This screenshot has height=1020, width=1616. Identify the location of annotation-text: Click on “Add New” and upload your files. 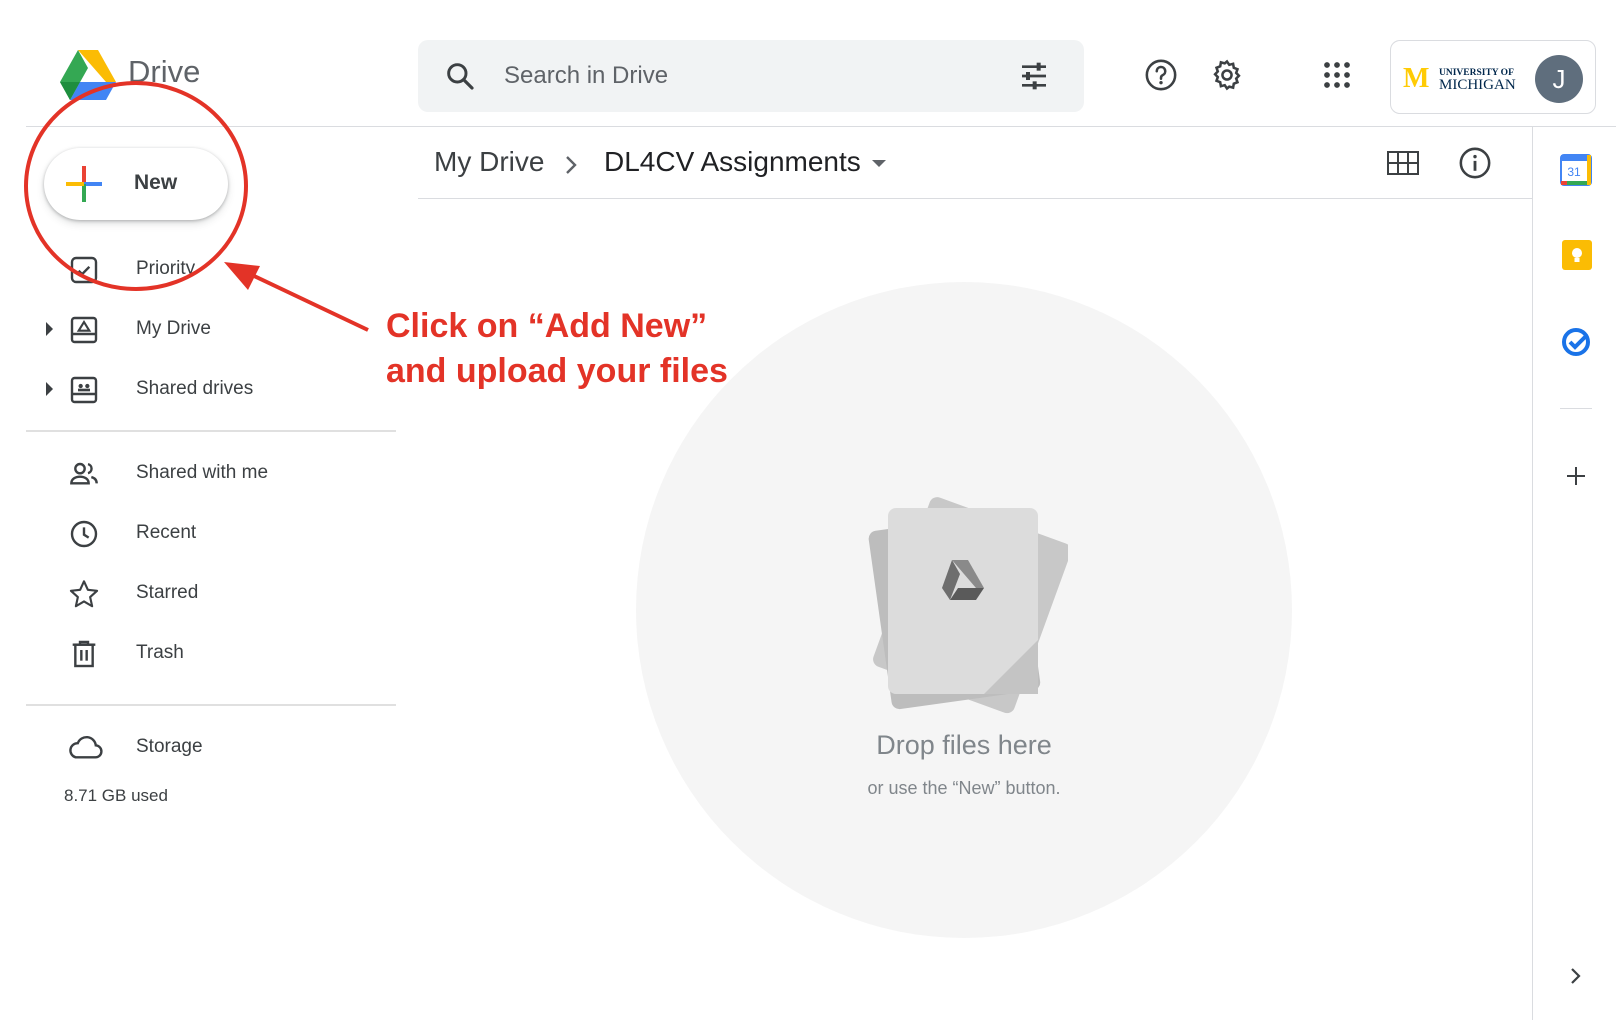
(557, 349).